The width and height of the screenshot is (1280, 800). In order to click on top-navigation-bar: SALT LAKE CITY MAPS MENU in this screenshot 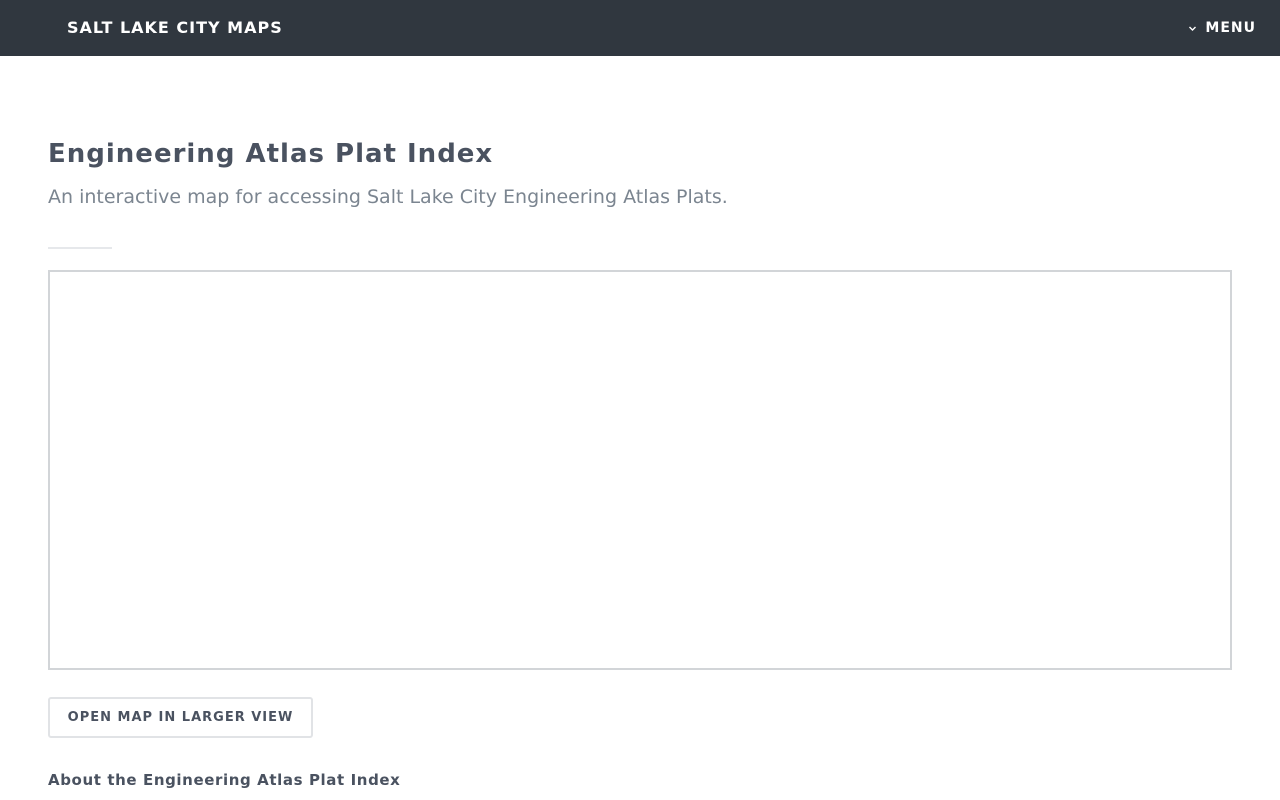, I will do `click(640, 28)`.